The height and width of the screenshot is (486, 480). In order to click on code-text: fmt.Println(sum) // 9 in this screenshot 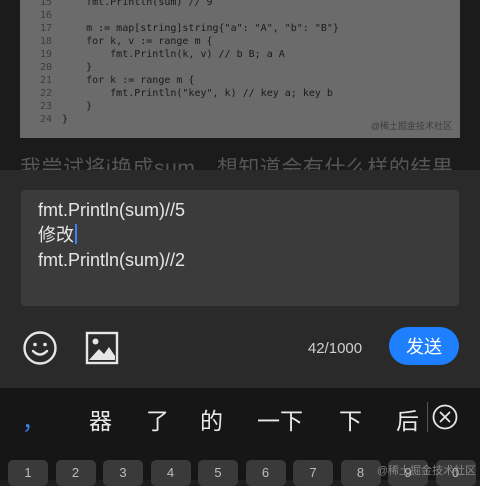, I will do `click(137, 4)`.